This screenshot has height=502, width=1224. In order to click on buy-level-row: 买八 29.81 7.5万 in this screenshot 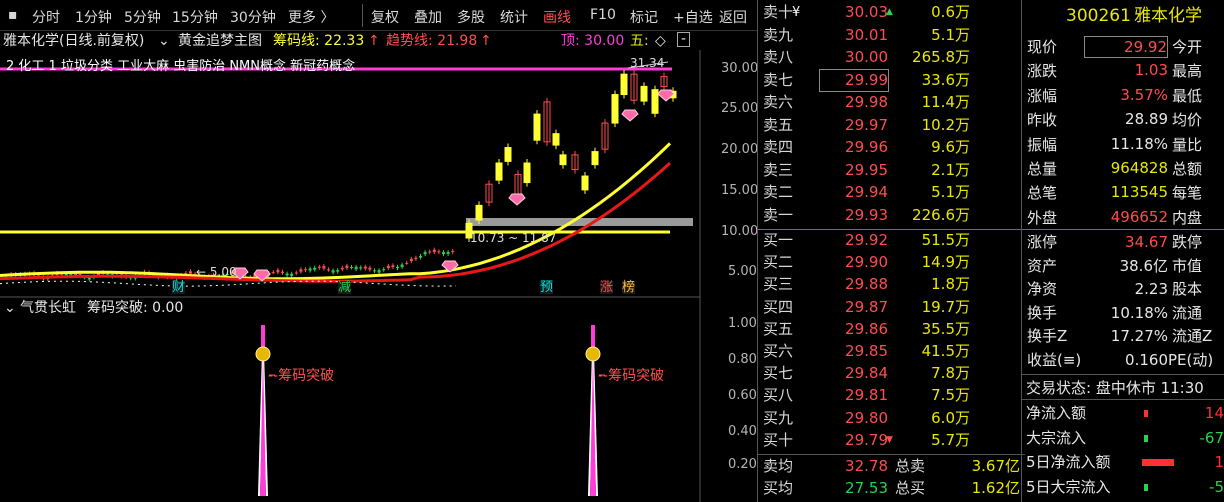, I will do `click(891, 395)`.